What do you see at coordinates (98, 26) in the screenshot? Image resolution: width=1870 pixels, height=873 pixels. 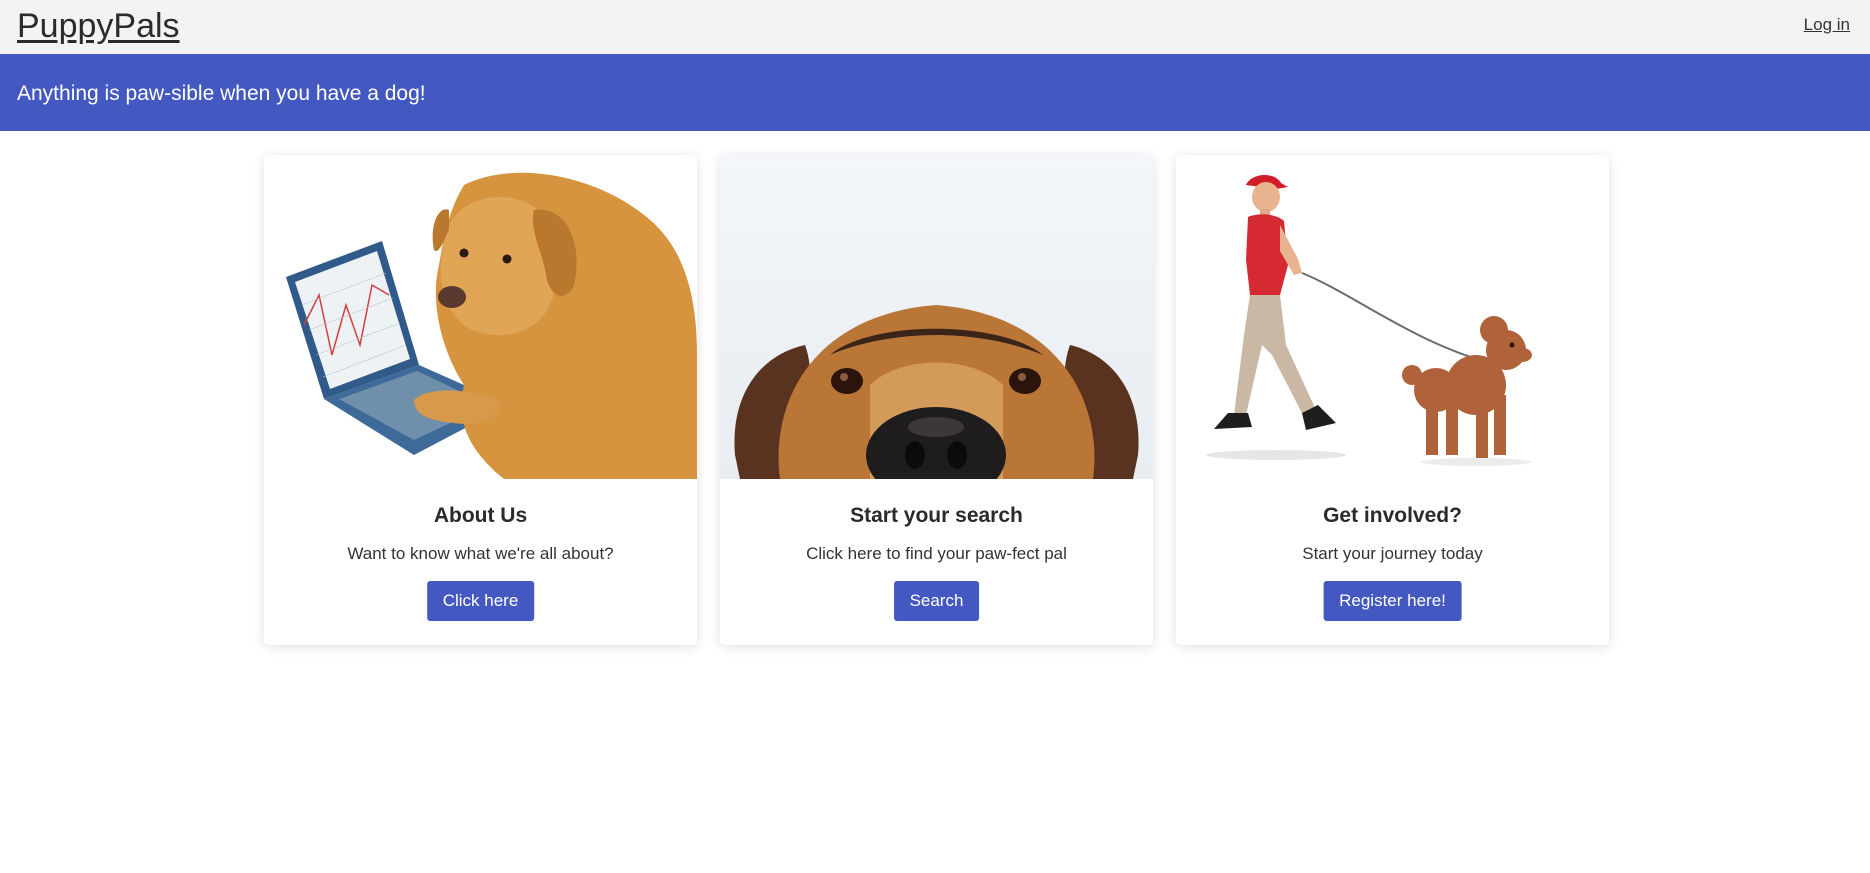 I see `brand-logo-link: PuppyPals` at bounding box center [98, 26].